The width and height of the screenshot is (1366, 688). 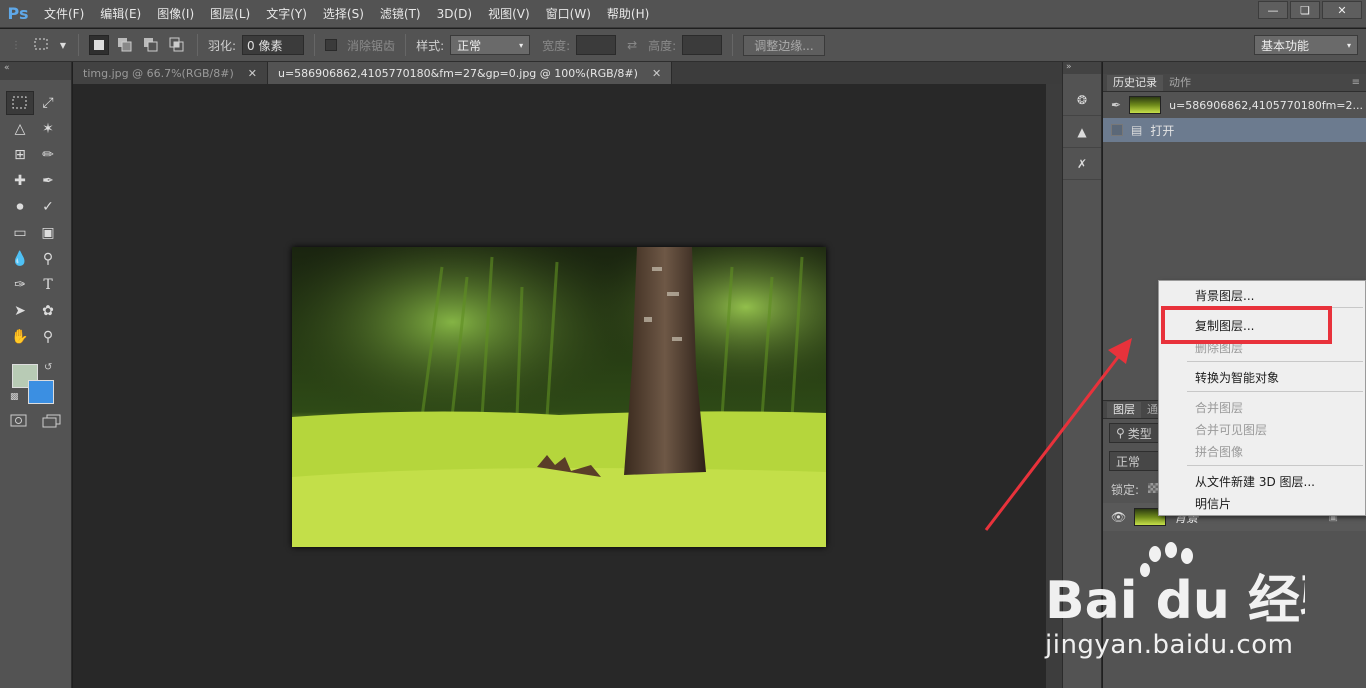 What do you see at coordinates (400, 14) in the screenshot?
I see `menu-filter: 滤镜(T)` at bounding box center [400, 14].